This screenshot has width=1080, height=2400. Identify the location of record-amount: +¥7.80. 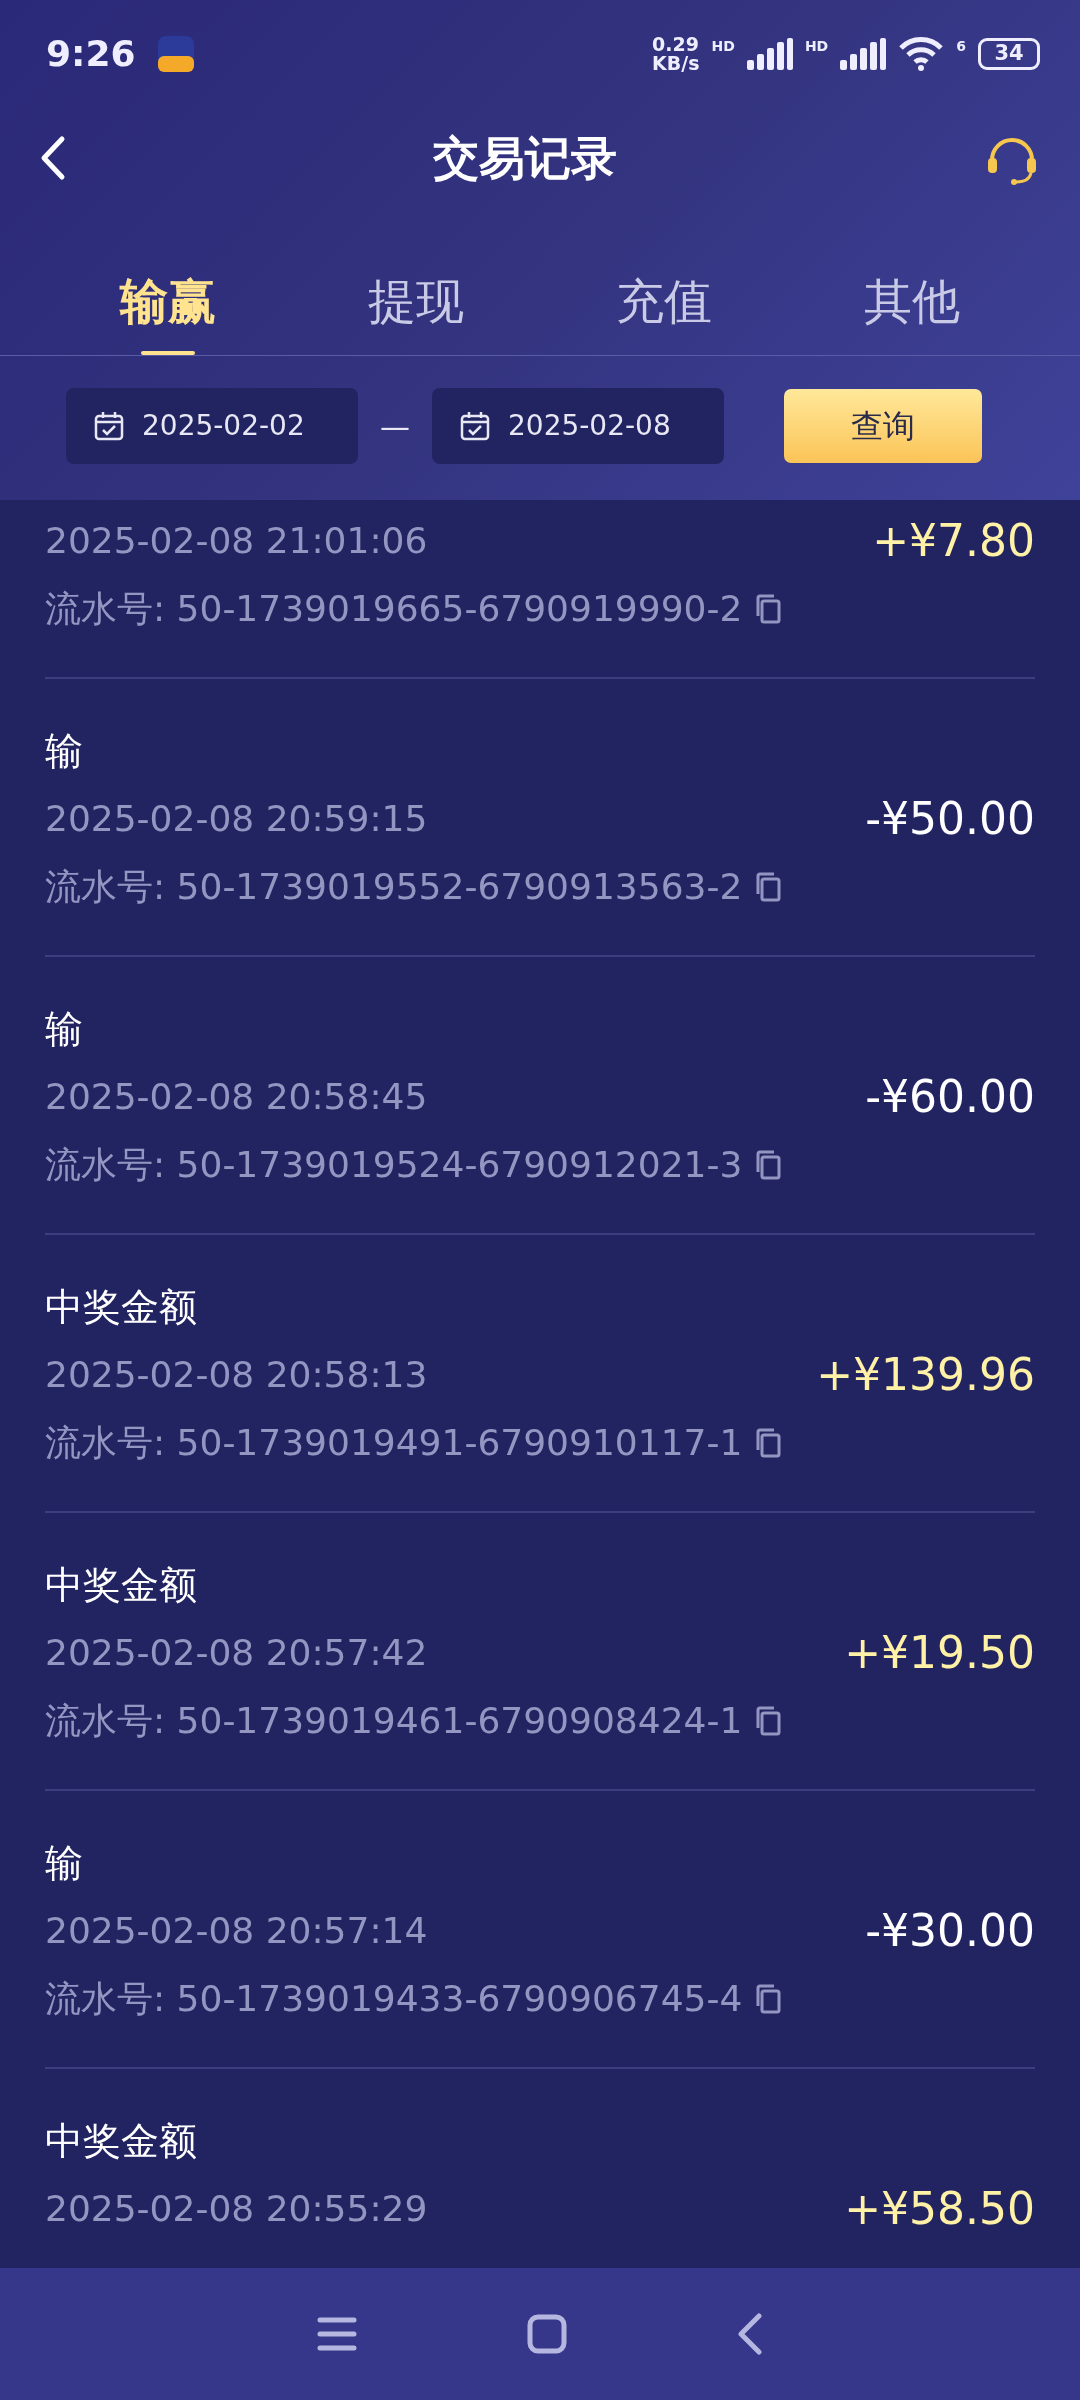
(953, 541).